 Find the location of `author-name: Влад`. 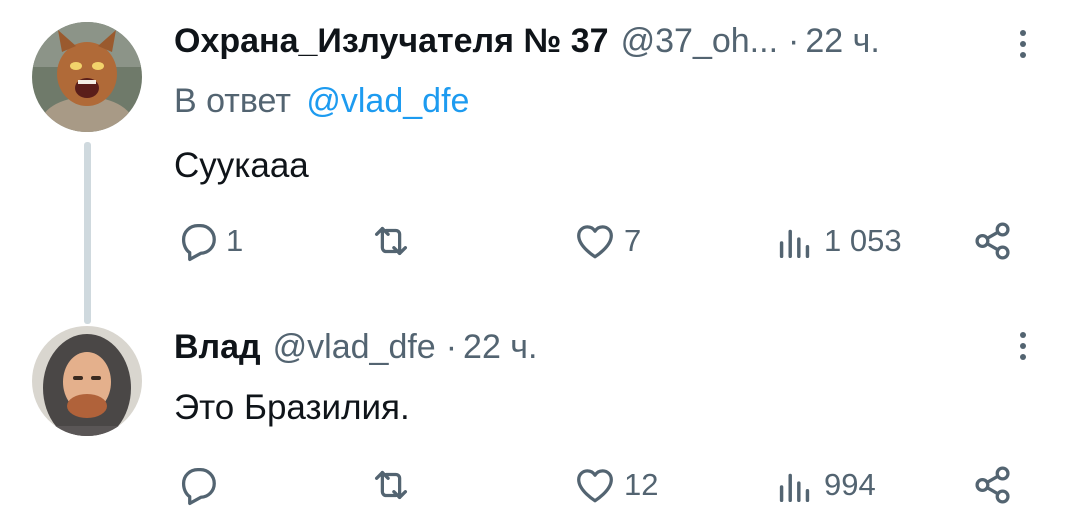

author-name: Влад is located at coordinates (217, 347).